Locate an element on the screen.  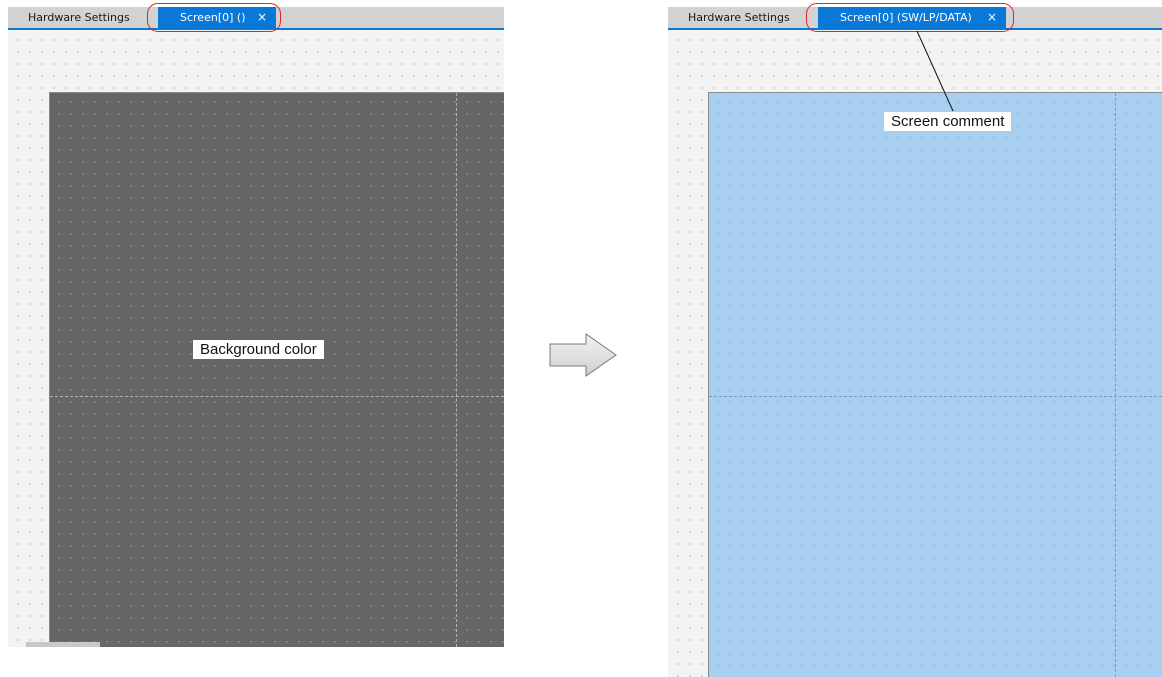
background-color-label: Background color is located at coordinates (258, 349).